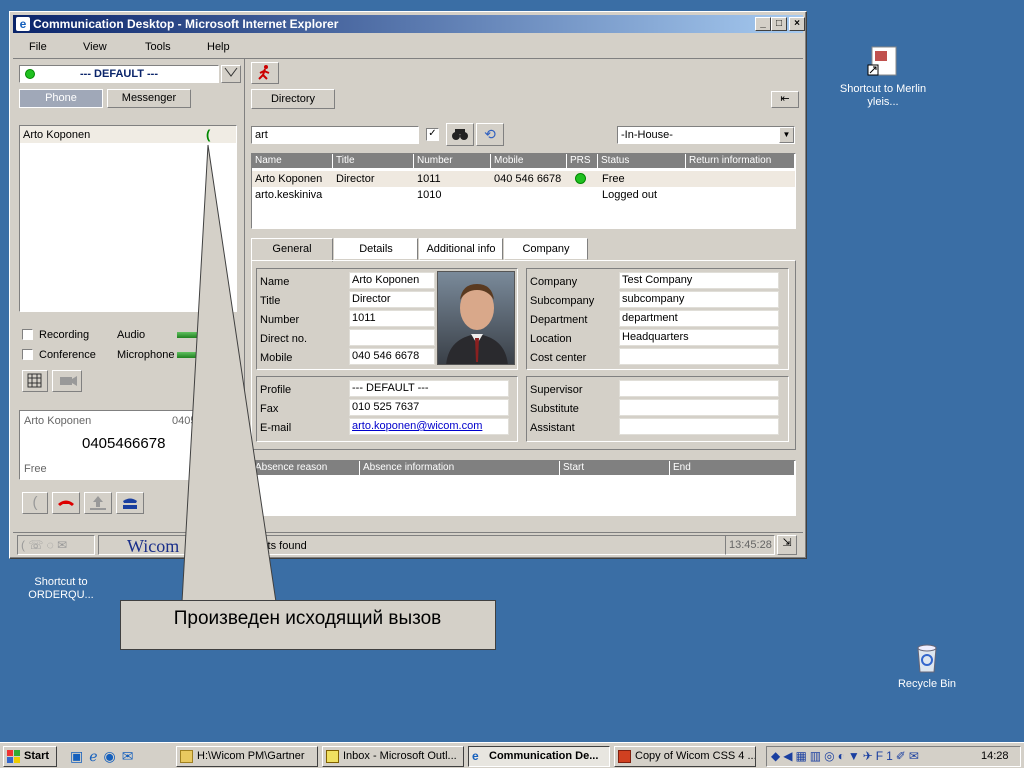 The height and width of the screenshot is (768, 1024). I want to click on callout-pointer, so click(229, 373).